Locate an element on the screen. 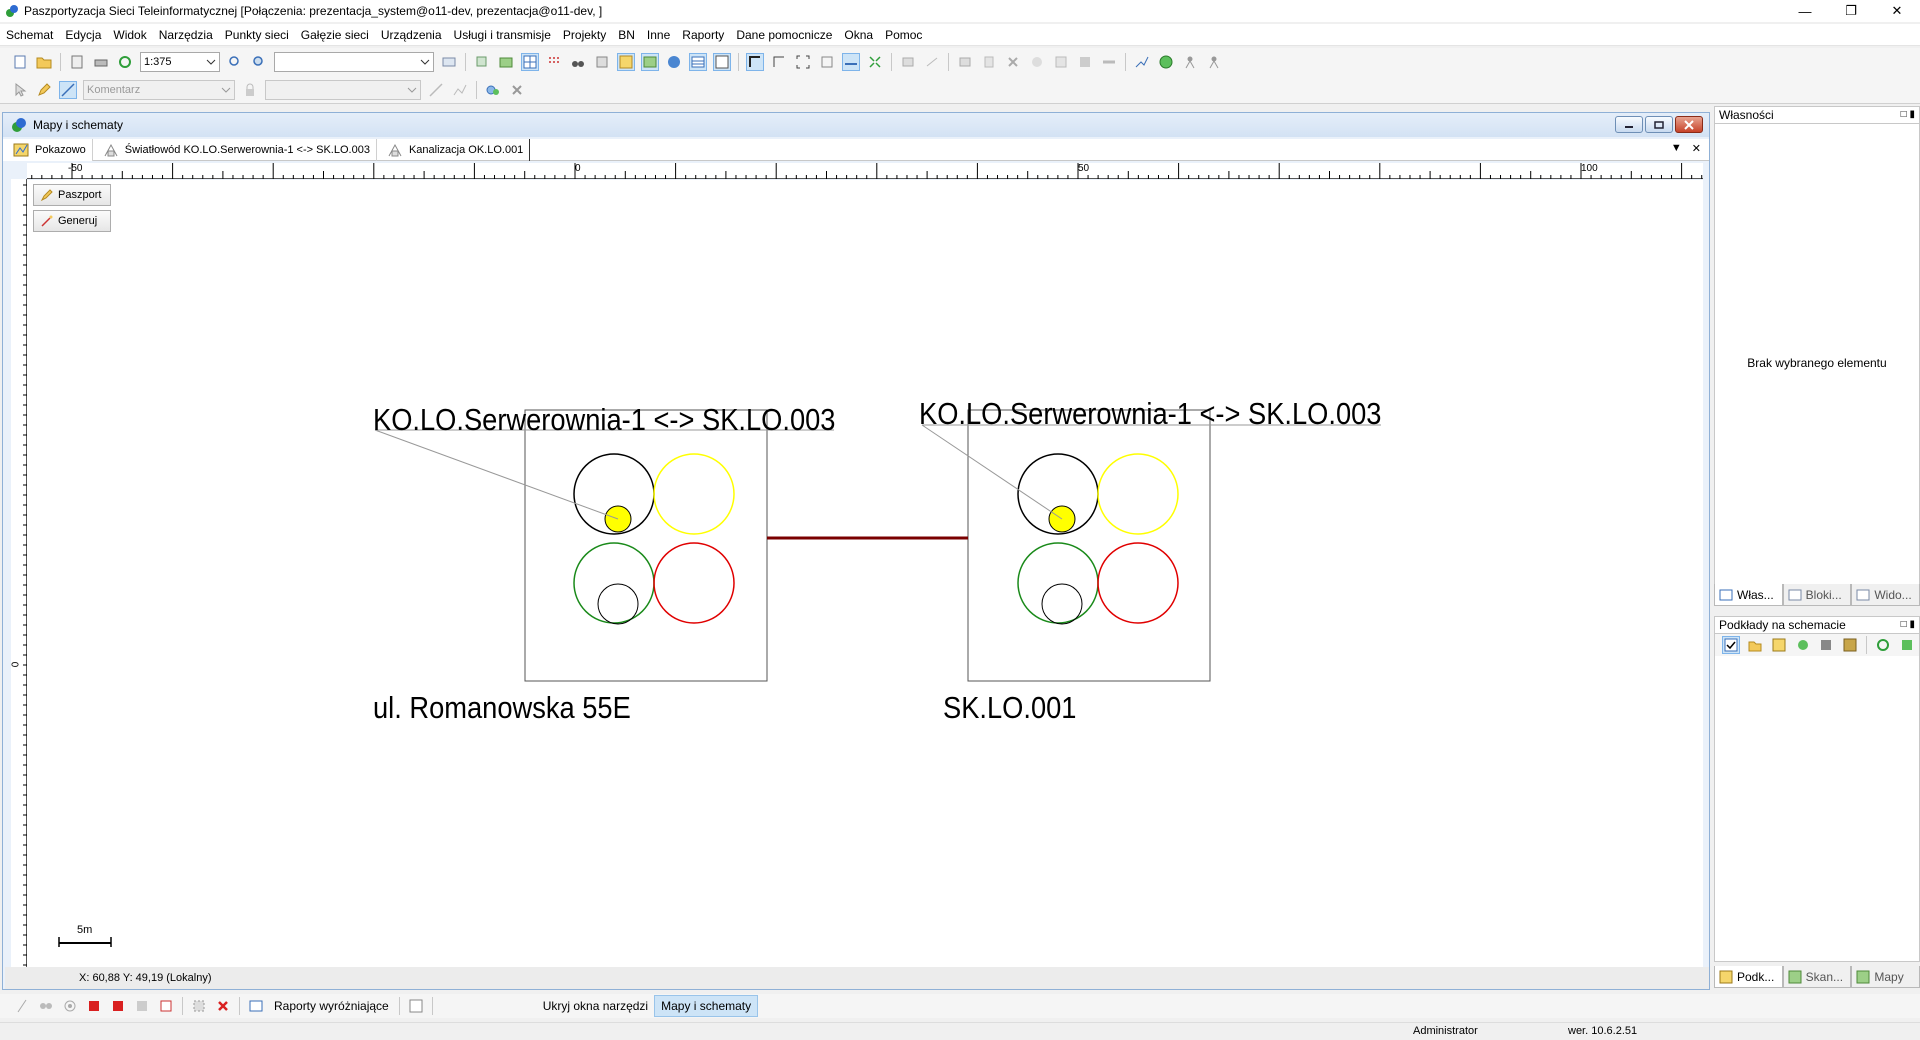  info-icon is located at coordinates (674, 62).